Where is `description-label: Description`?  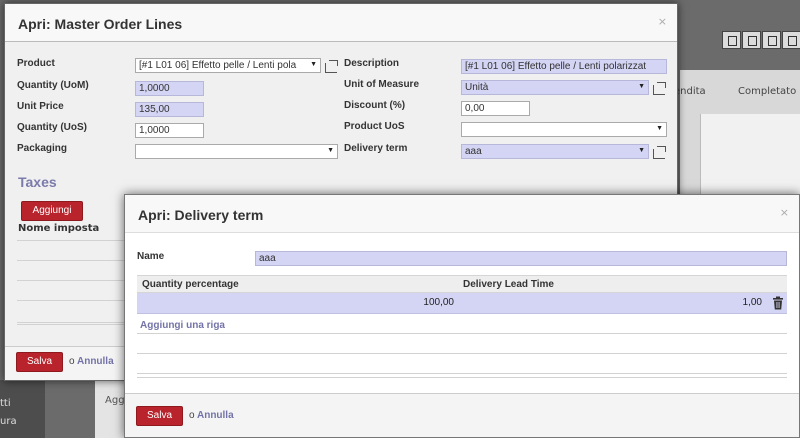 description-label: Description is located at coordinates (372, 63).